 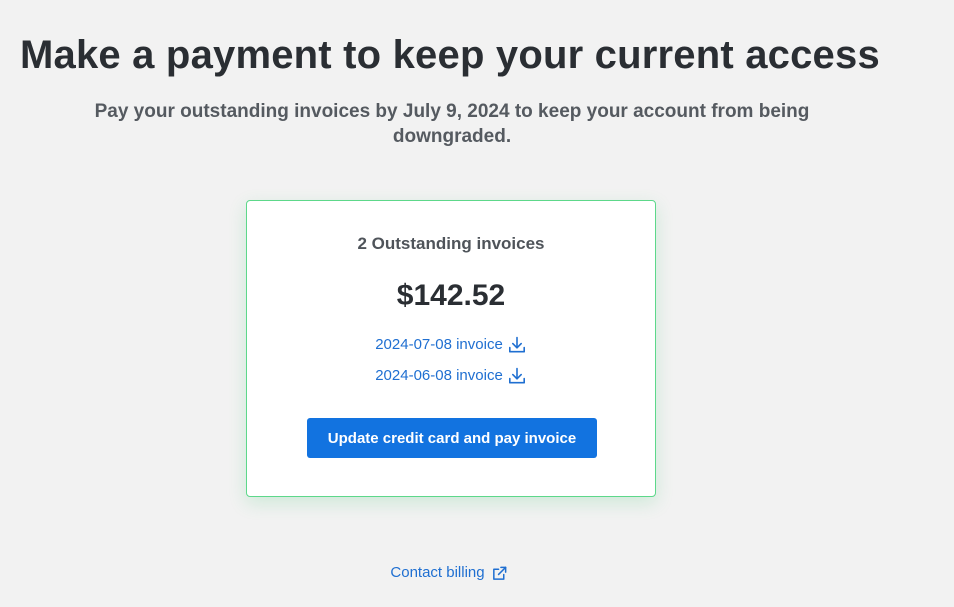 I want to click on invoice-list: 2024-07-08 invoice 2024-06-08 invoice, so click(x=451, y=360).